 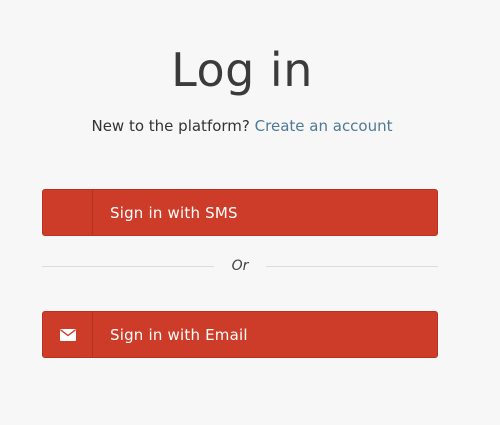 I want to click on page-title: Log in, so click(x=242, y=70).